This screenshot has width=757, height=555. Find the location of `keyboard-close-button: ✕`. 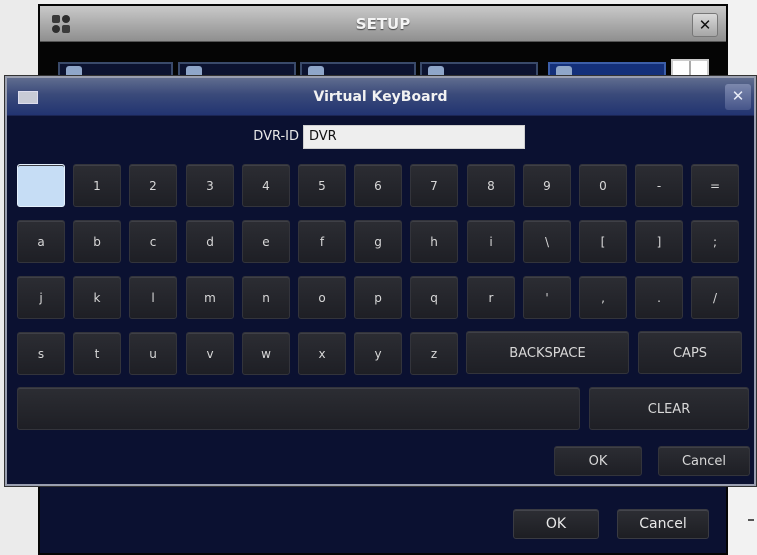

keyboard-close-button: ✕ is located at coordinates (738, 97).